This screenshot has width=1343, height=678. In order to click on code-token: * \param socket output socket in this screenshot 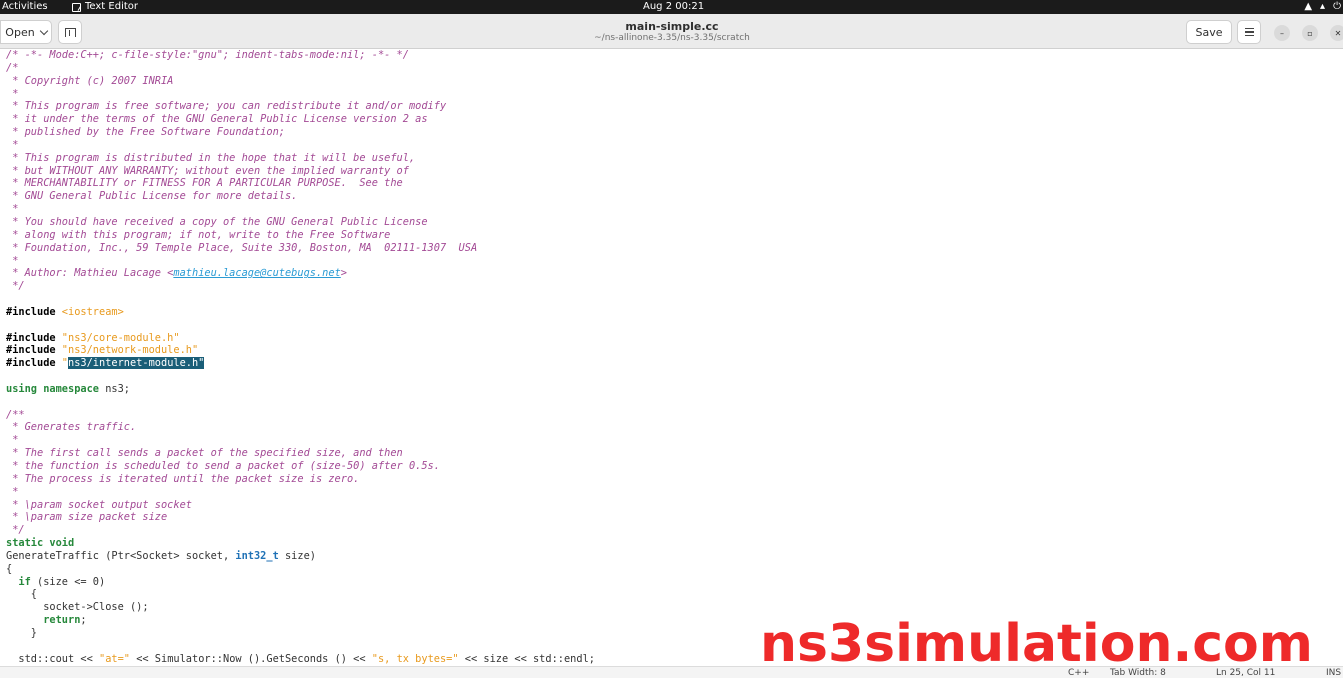, I will do `click(99, 504)`.